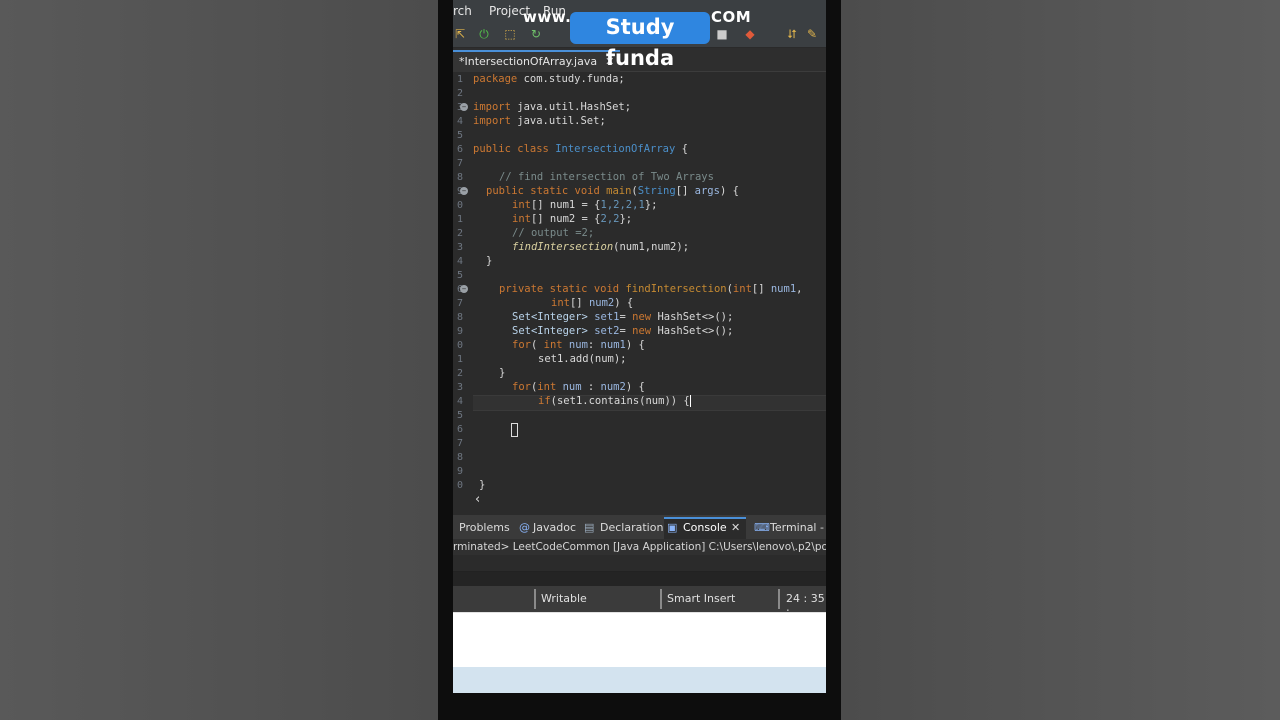 Image resolution: width=1280 pixels, height=720 pixels. What do you see at coordinates (735, 527) in the screenshot?
I see `close-console-icon: ✕` at bounding box center [735, 527].